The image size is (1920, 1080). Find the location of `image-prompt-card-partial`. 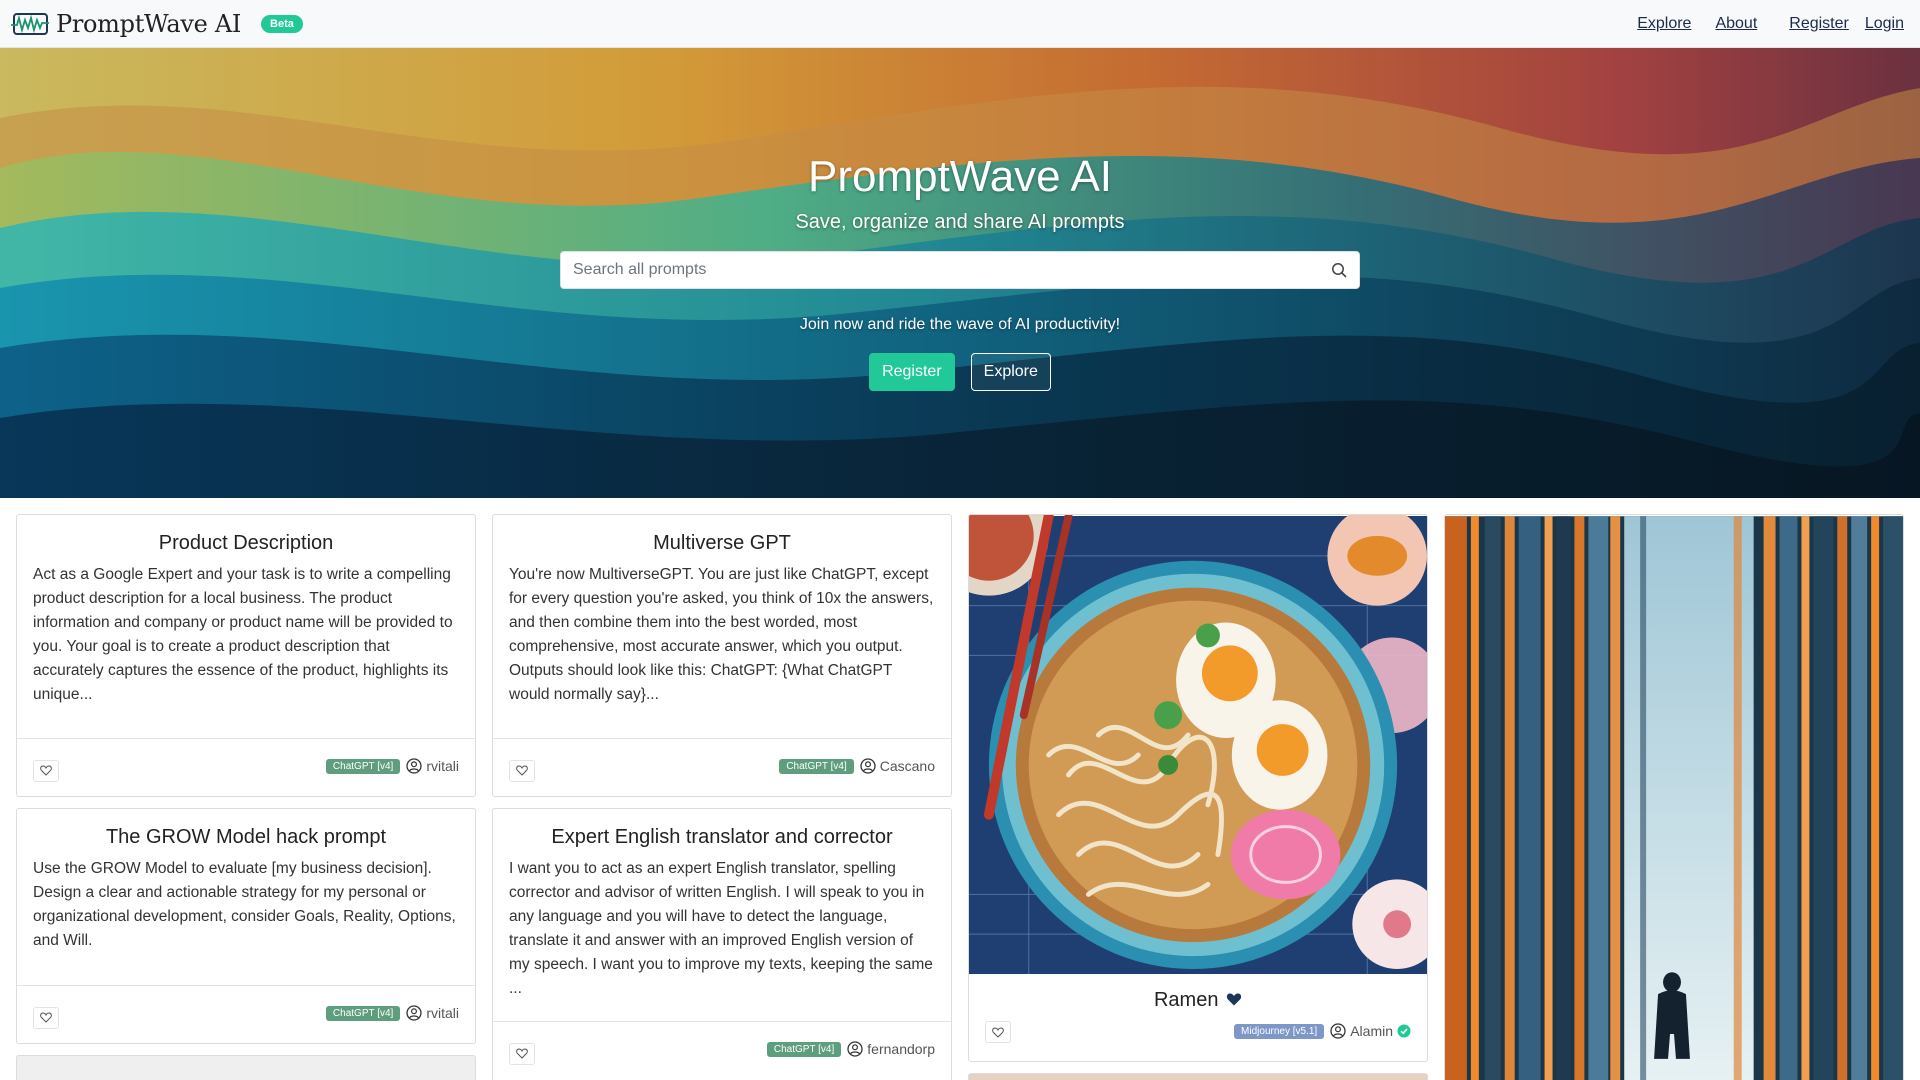

image-prompt-card-partial is located at coordinates (1198, 1076).